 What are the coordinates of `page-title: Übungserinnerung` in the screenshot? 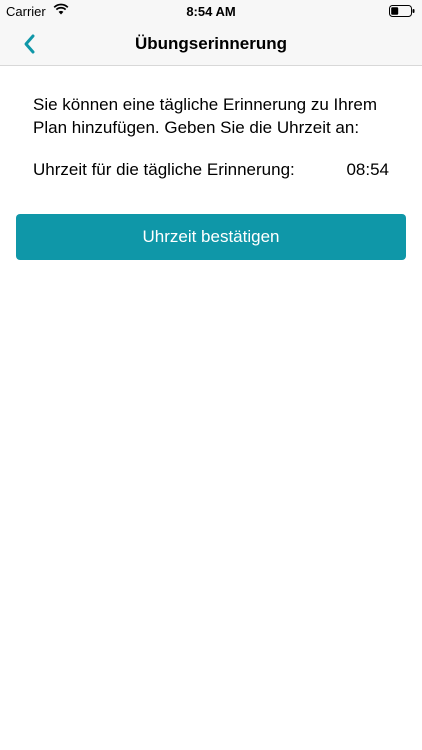 It's located at (211, 43).